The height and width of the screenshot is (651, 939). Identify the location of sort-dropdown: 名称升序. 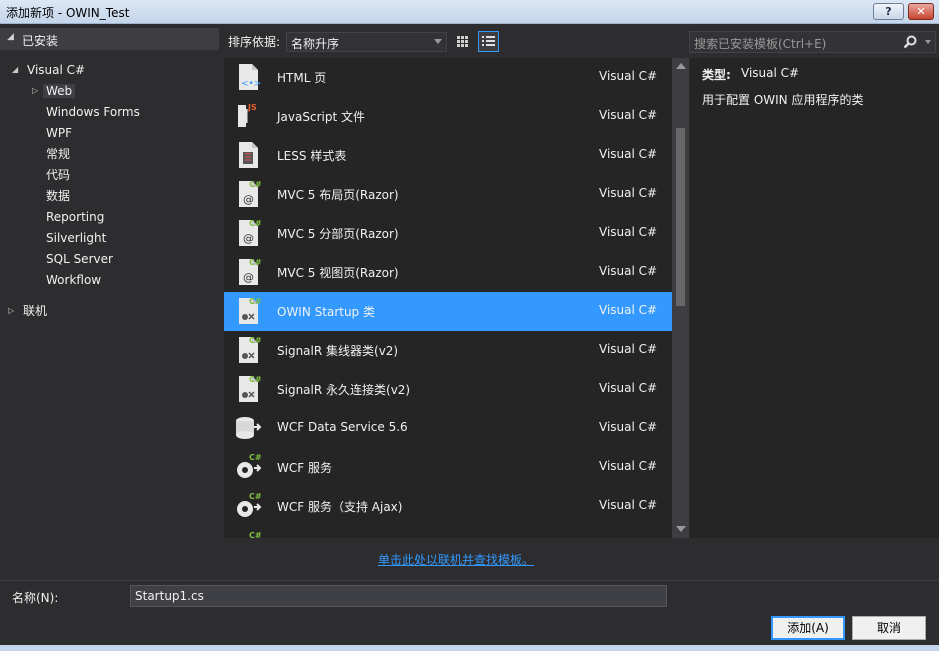
(366, 42).